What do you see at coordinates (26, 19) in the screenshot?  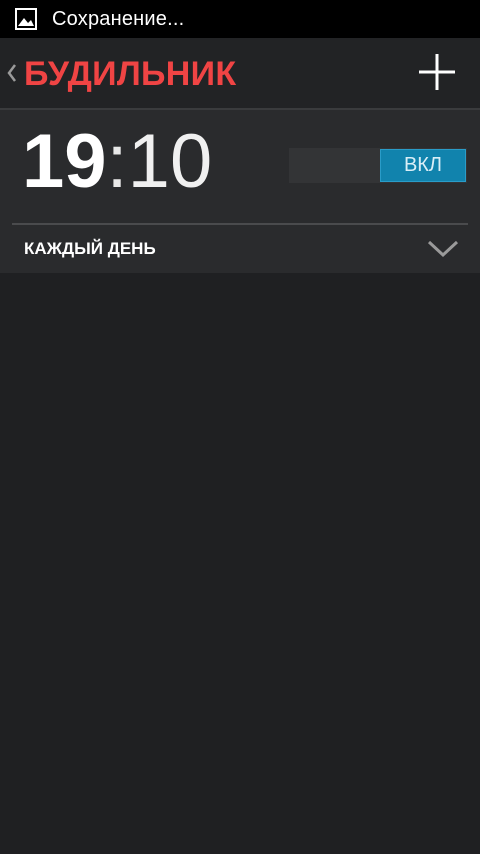 I see `image-icon` at bounding box center [26, 19].